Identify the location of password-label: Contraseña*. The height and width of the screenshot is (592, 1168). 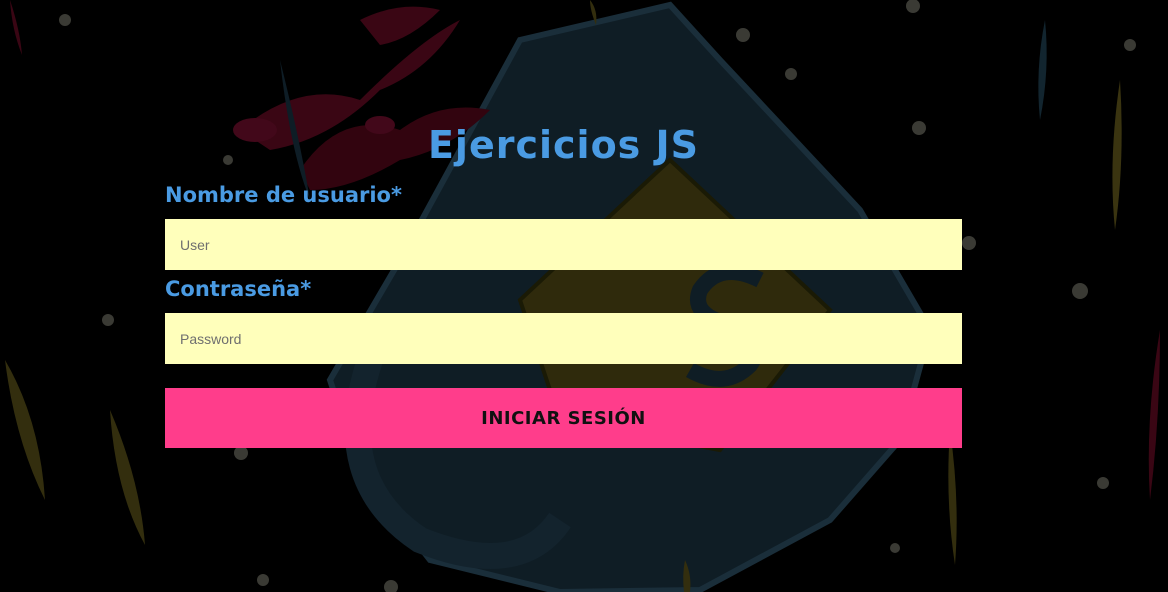
(563, 289).